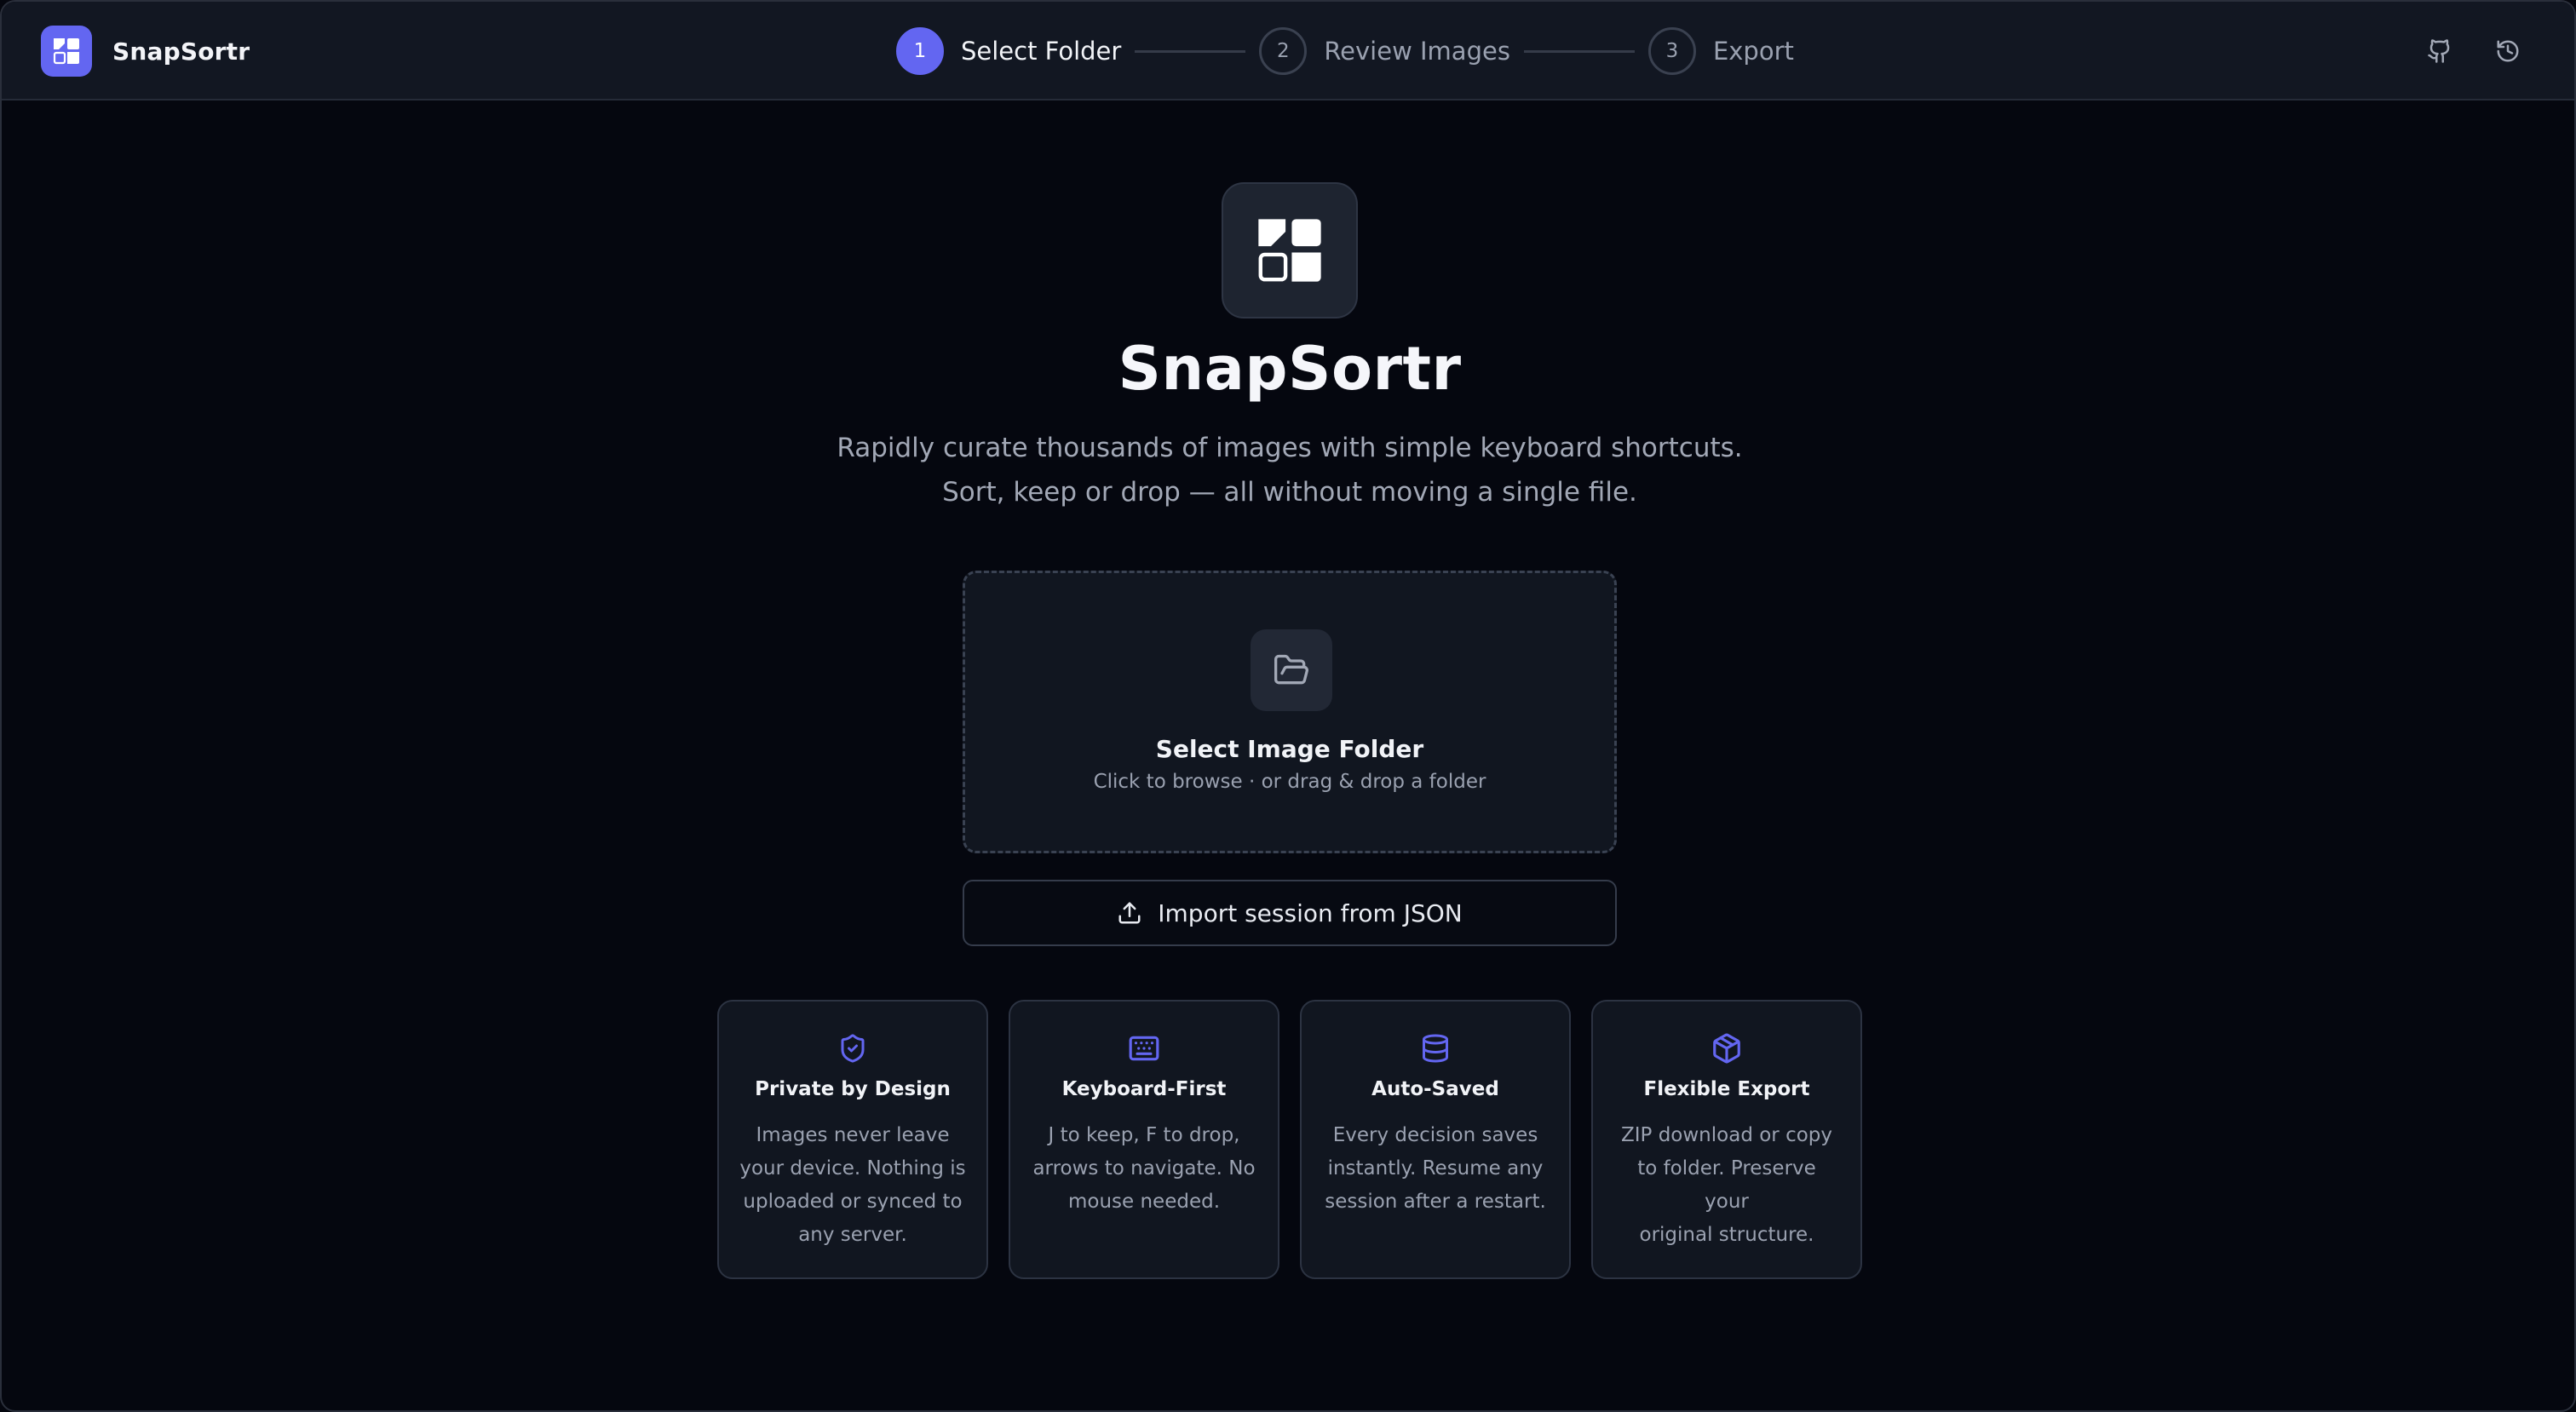  Describe the element at coordinates (1144, 1049) in the screenshot. I see `keyboard-icon` at that location.